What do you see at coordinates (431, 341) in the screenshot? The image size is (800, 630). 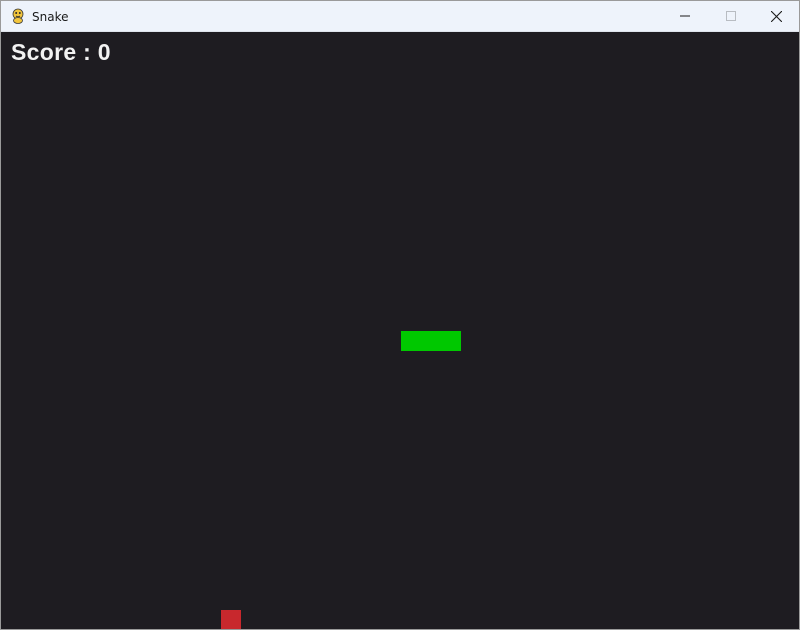 I see `snake-body` at bounding box center [431, 341].